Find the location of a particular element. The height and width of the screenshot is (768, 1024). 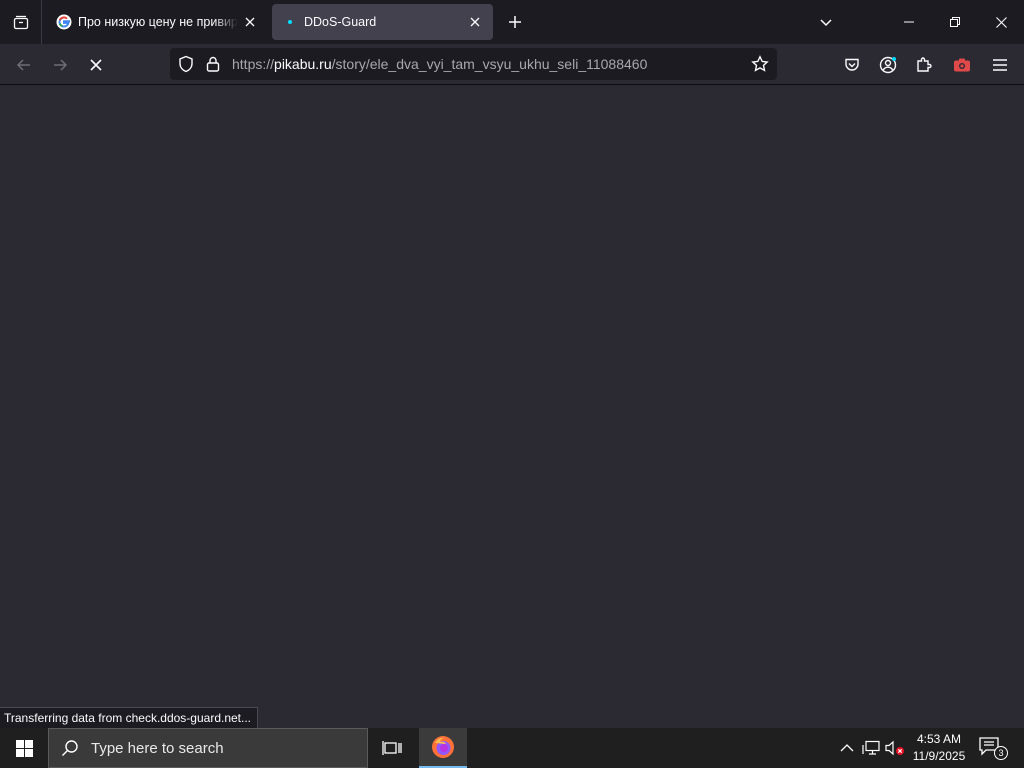

google-icon is located at coordinates (64, 22).